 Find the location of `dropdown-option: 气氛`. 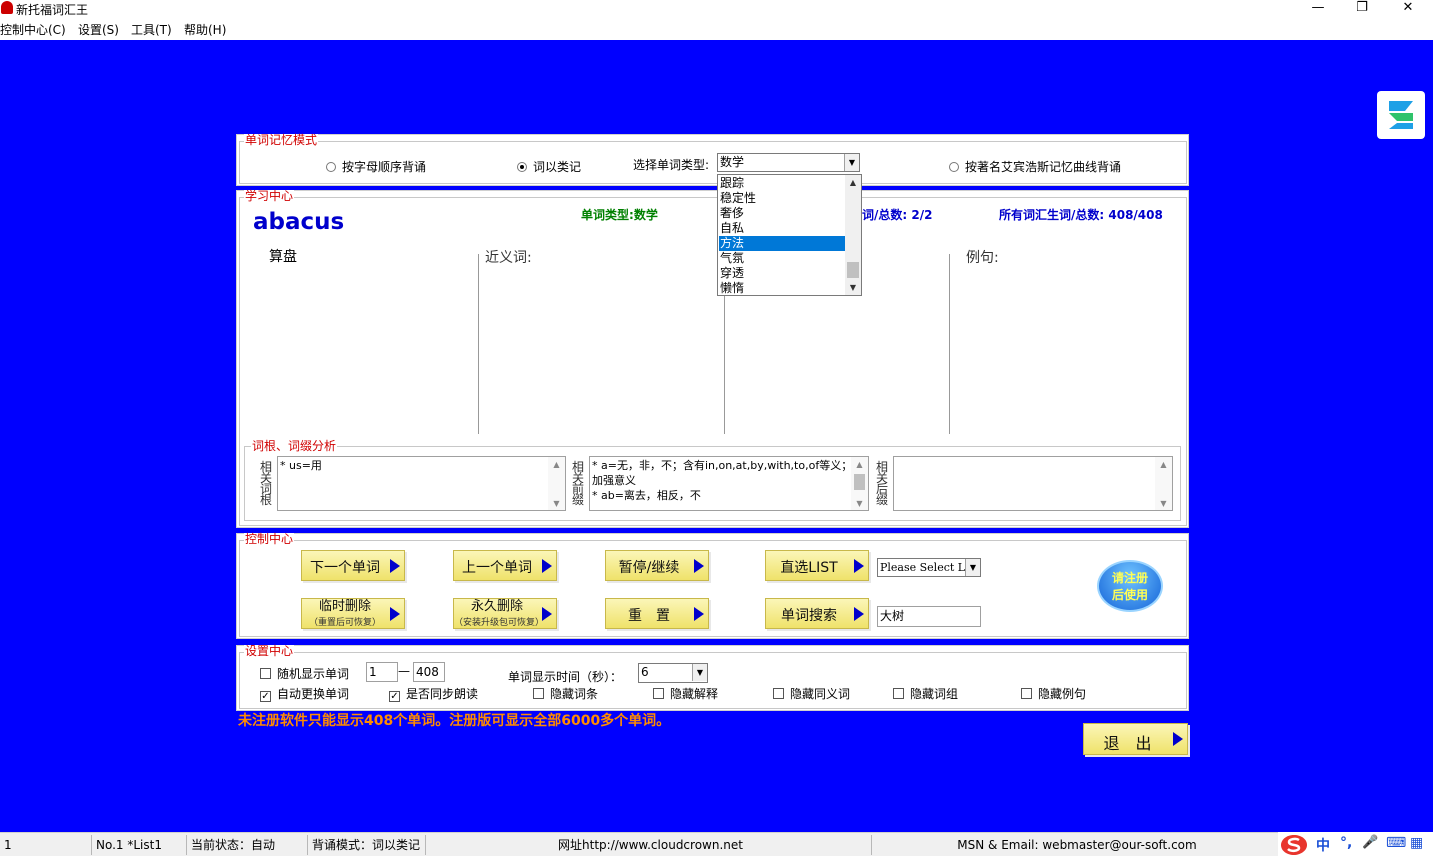

dropdown-option: 气氛 is located at coordinates (782, 258).